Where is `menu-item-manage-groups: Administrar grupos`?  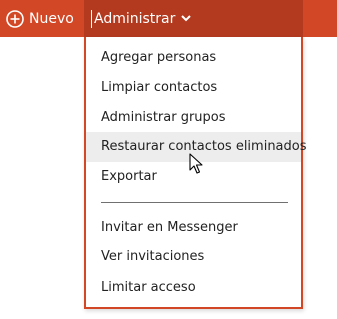 menu-item-manage-groups: Administrar grupos is located at coordinates (193, 118).